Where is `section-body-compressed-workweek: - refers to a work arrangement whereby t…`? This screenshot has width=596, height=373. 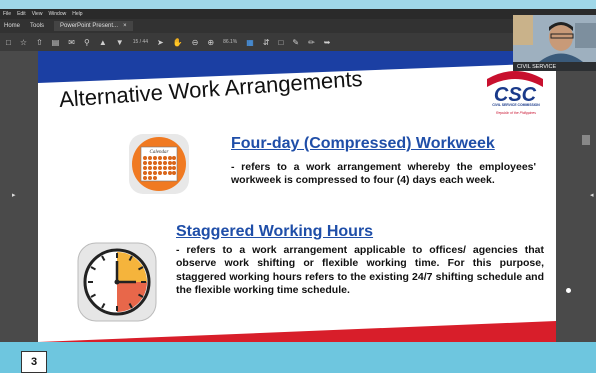 section-body-compressed-workweek: - refers to a work arrangement whereby t… is located at coordinates (383, 173).